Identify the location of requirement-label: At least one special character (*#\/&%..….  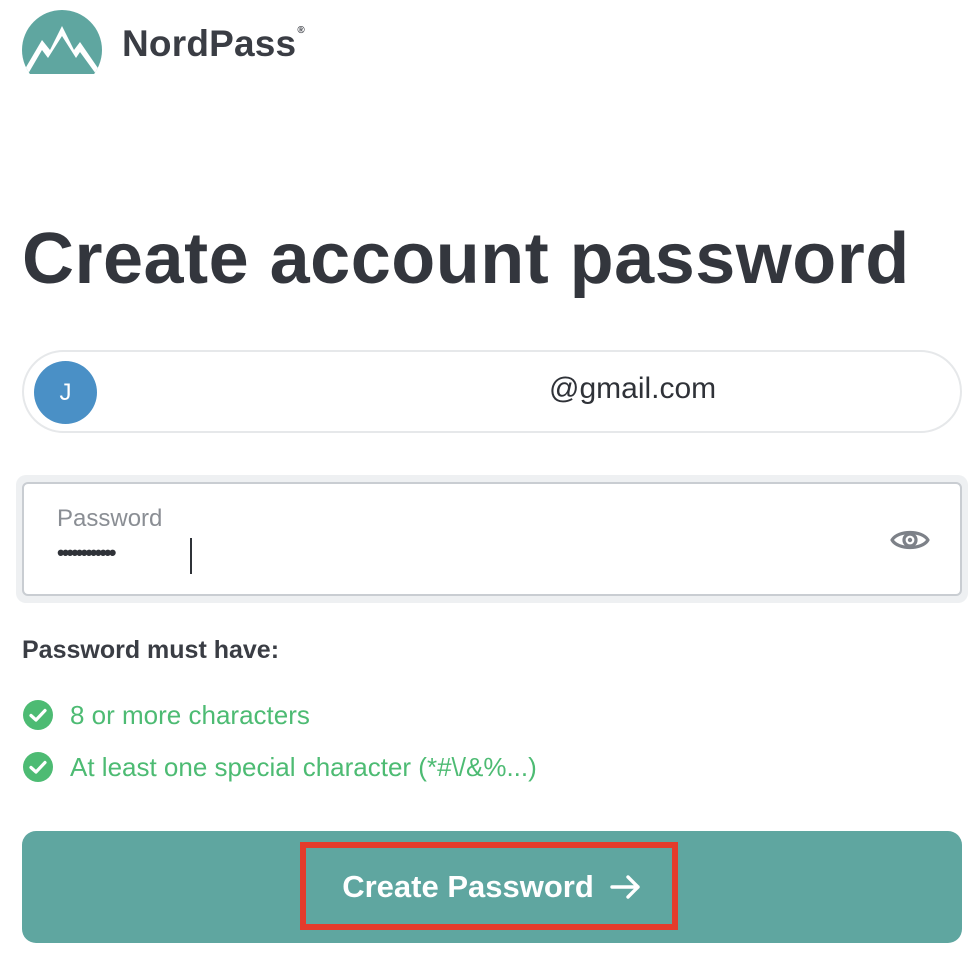
(303, 766).